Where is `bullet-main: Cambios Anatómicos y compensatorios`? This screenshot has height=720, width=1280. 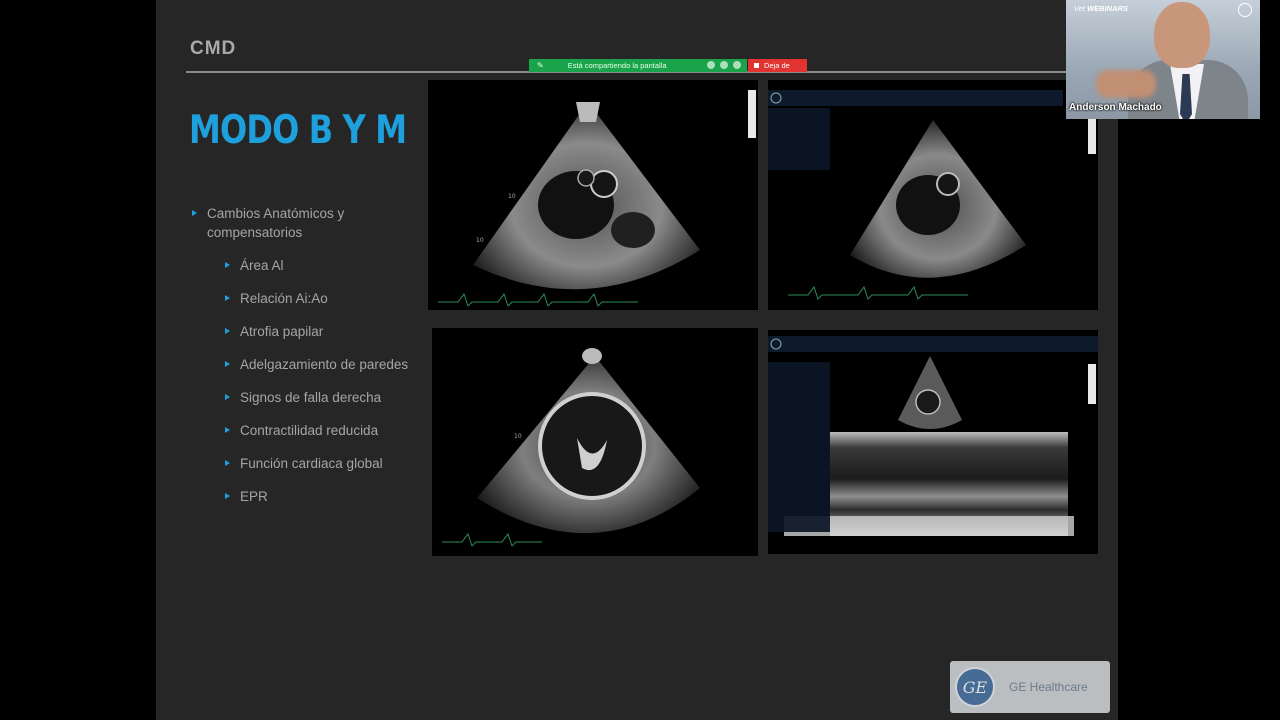
bullet-main: Cambios Anatómicos y compensatorios is located at coordinates (300, 223).